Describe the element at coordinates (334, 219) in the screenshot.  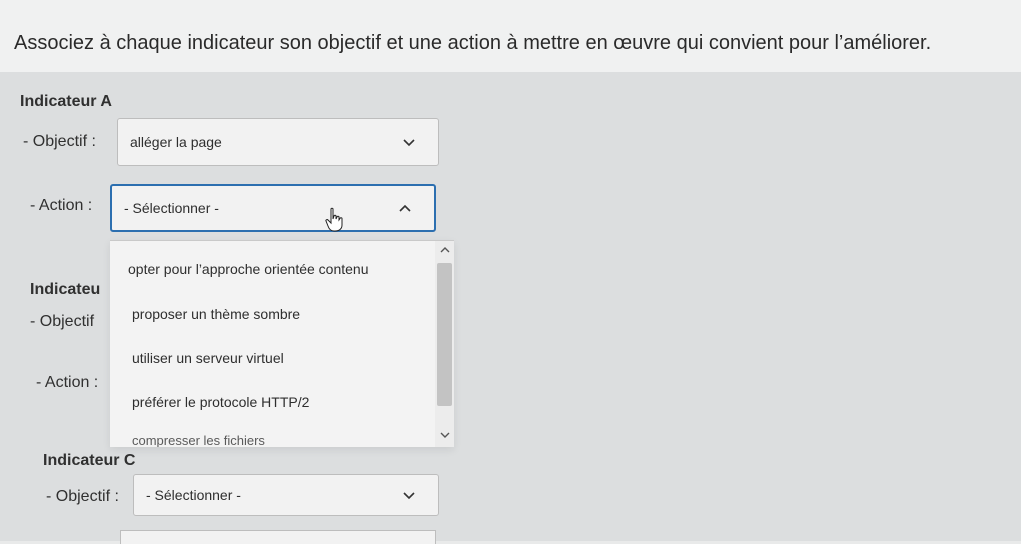
I see `hand-pointer-icon` at that location.